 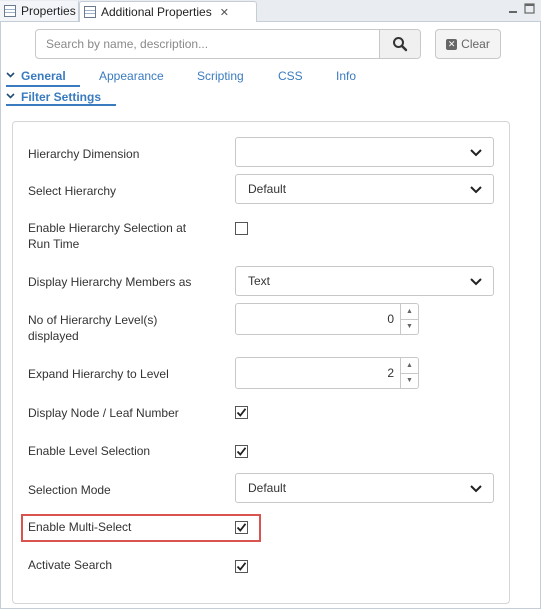 I want to click on enable-hierarchy-selection-label-line2: Run Time, so click(x=54, y=244).